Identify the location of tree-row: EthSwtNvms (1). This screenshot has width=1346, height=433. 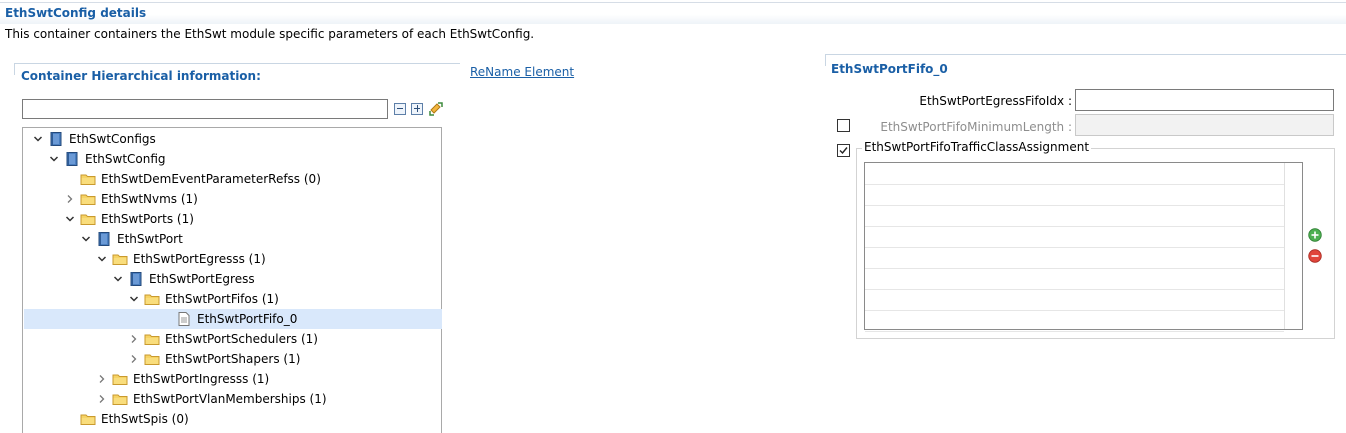
(233, 199).